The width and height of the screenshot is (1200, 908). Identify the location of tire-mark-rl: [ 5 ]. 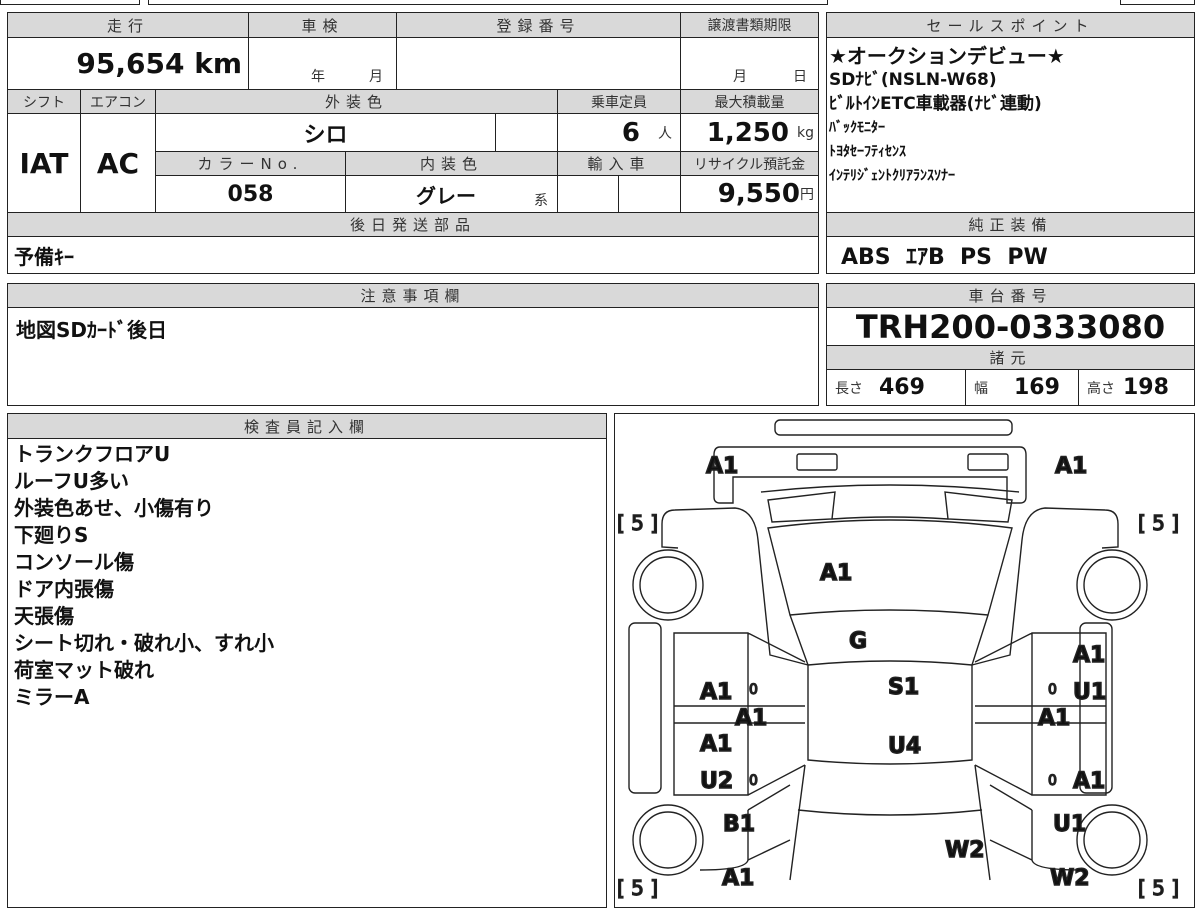
(637, 888).